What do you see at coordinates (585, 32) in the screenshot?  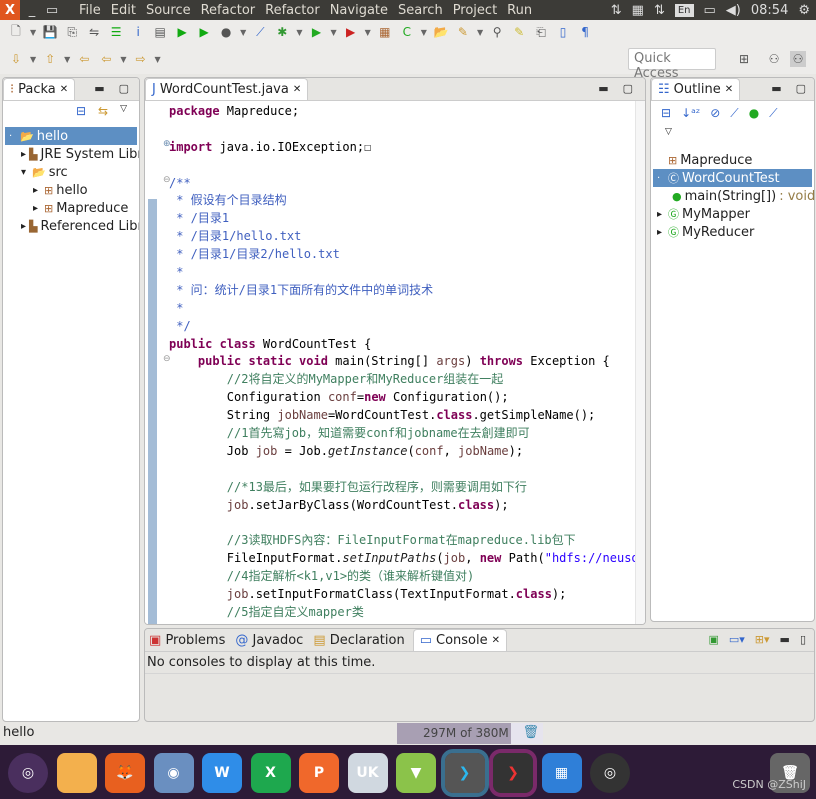 I see `show-whitespace-icon: ¶` at bounding box center [585, 32].